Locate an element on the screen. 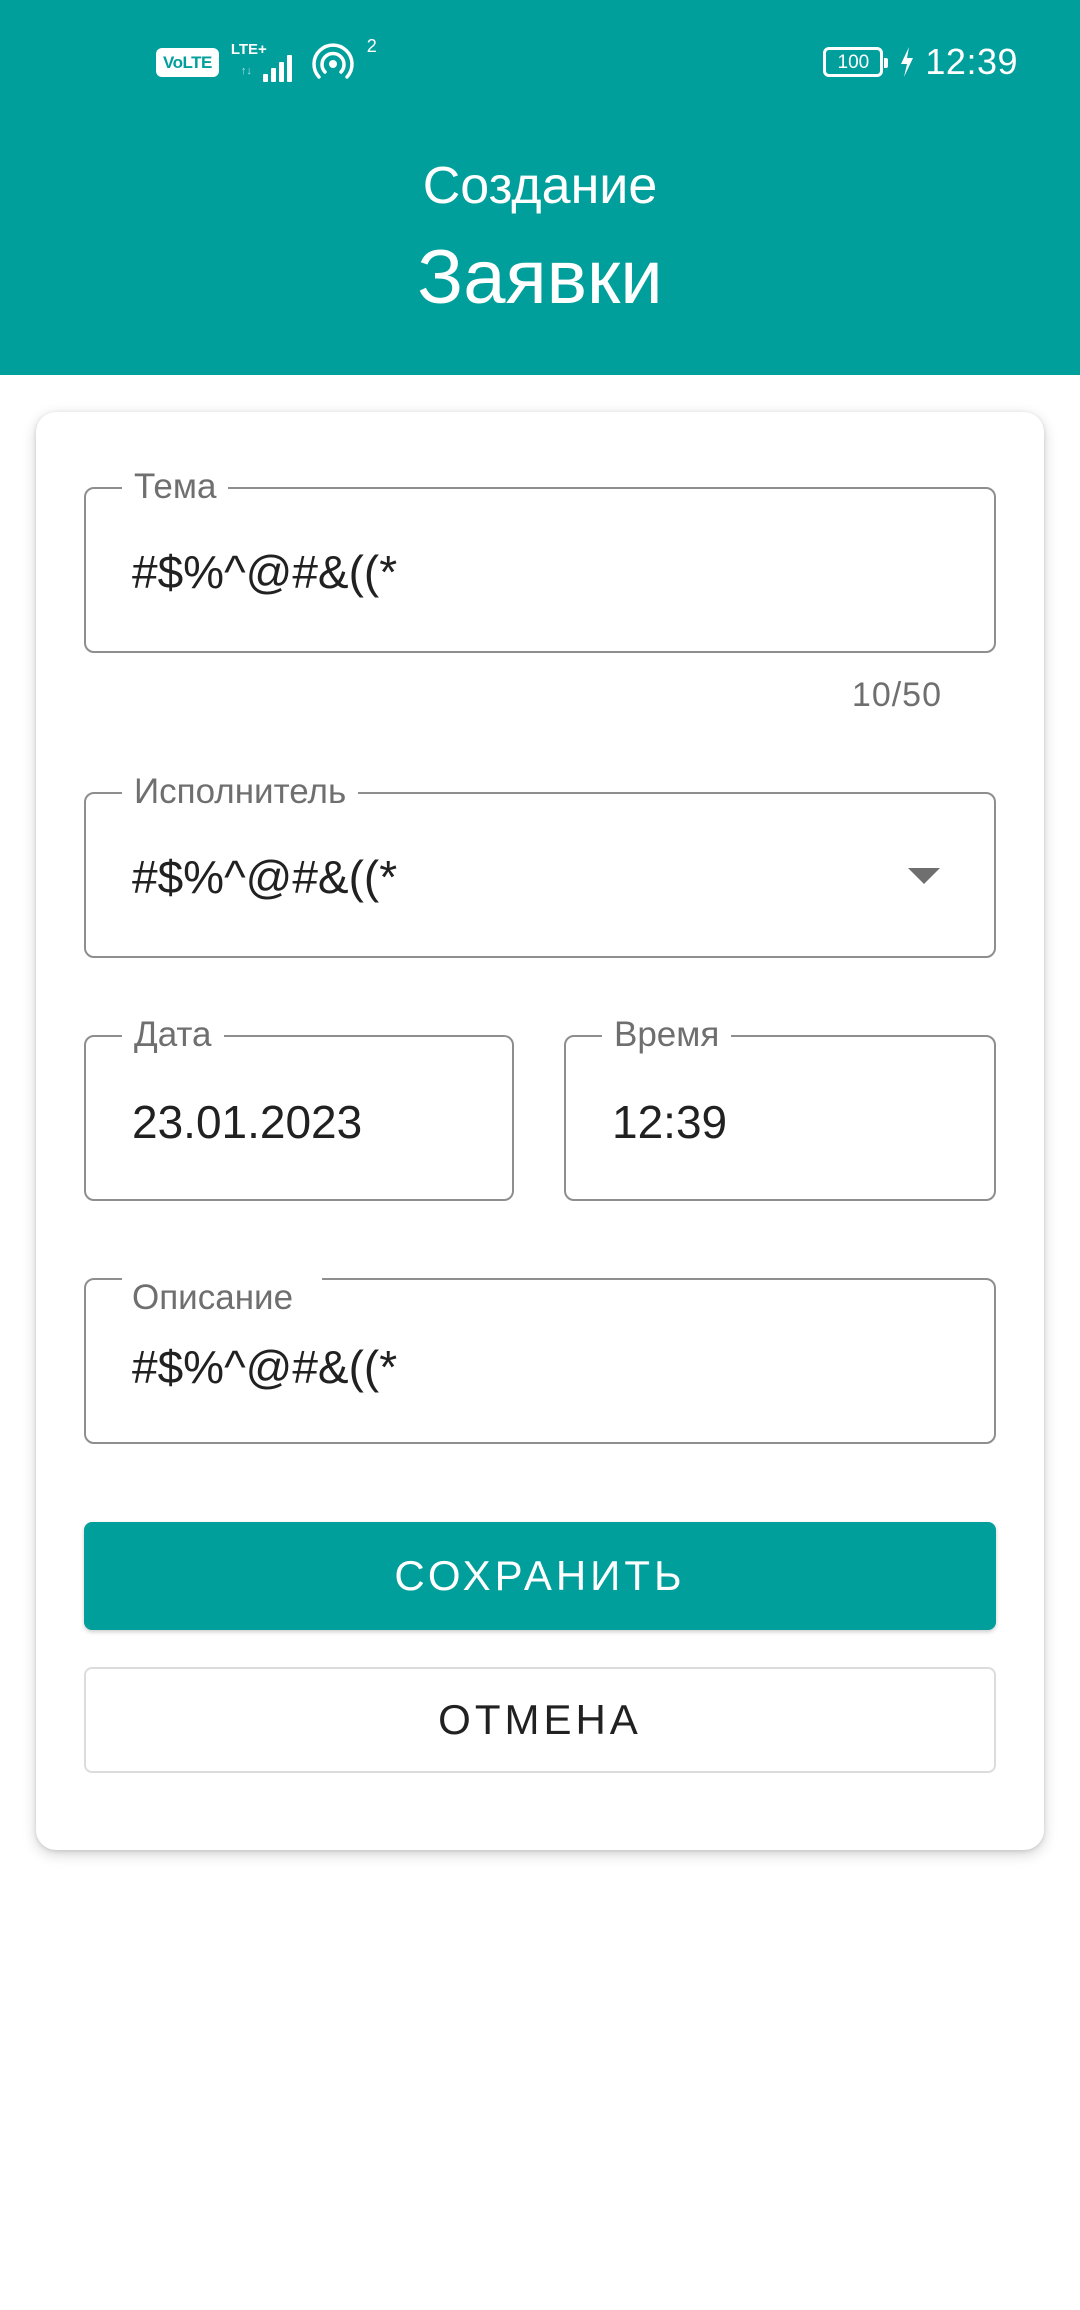 The image size is (1080, 2310). hotspot-icon: 2 is located at coordinates (344, 60).